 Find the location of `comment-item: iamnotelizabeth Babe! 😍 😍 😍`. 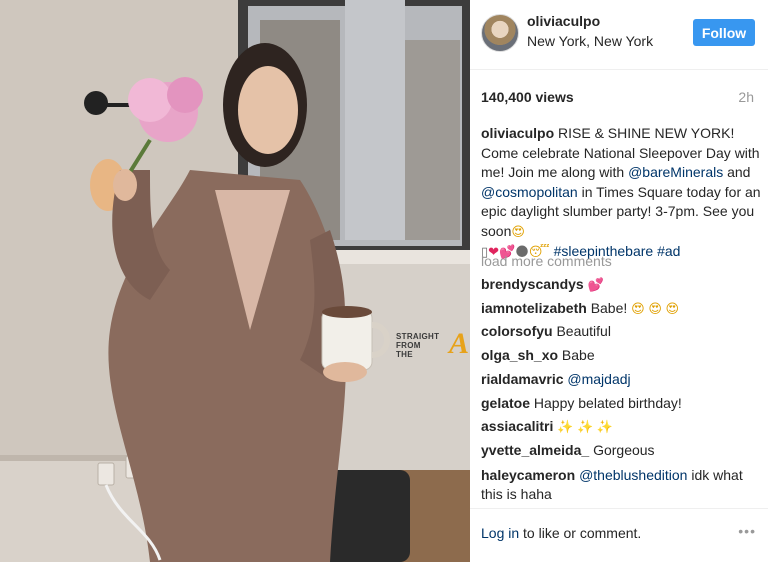

comment-item: iamnotelizabeth Babe! 😍 😍 😍 is located at coordinates (622, 309).